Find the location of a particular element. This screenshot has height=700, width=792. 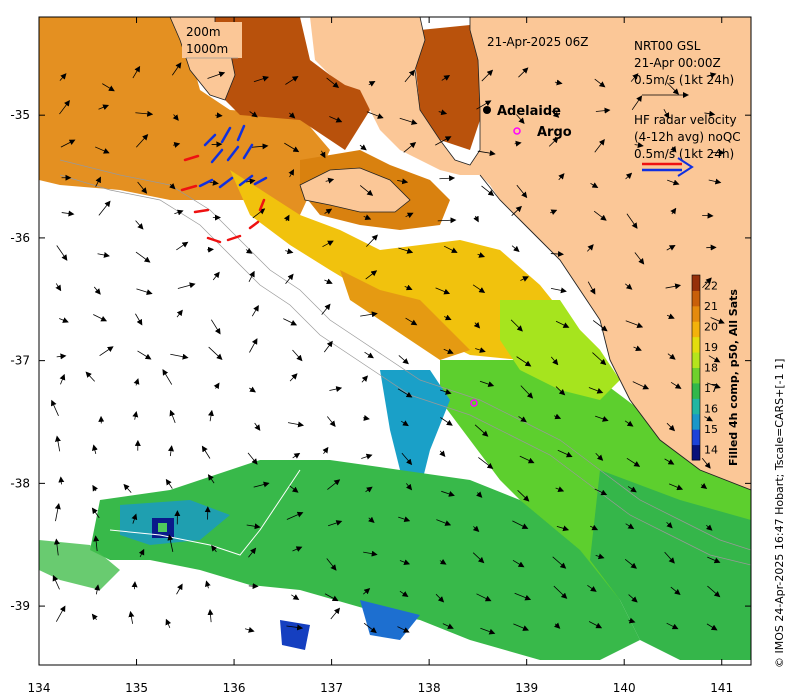

colorbar-tick-label: 15 is located at coordinates (711, 429).